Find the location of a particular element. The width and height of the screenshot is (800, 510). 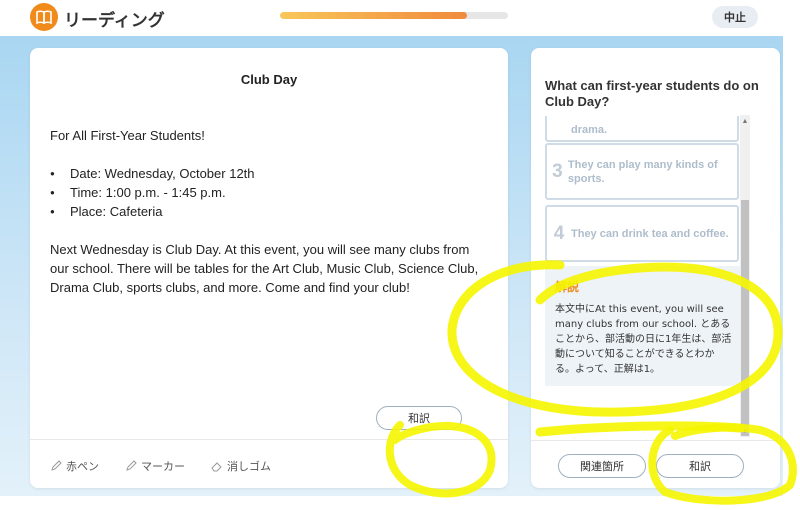

scroll-up-arrow-icon: ▲ is located at coordinates (745, 122).